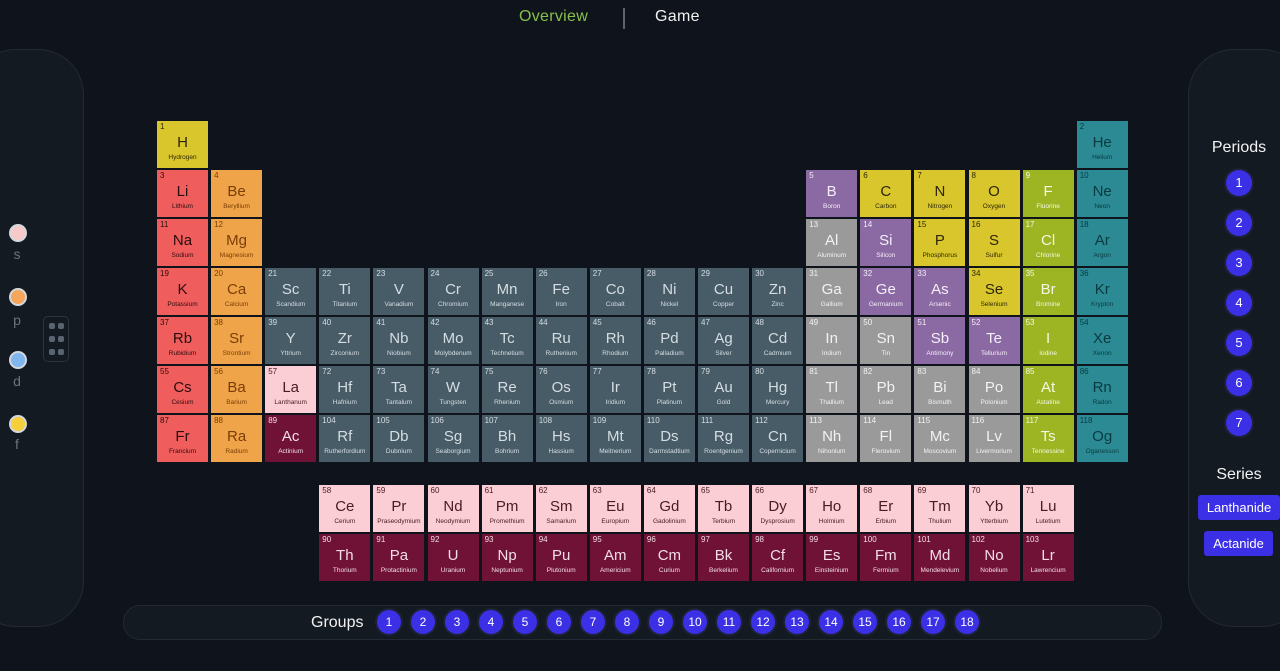 Image resolution: width=1280 pixels, height=671 pixels. What do you see at coordinates (695, 622) in the screenshot?
I see `group-button-10: 10` at bounding box center [695, 622].